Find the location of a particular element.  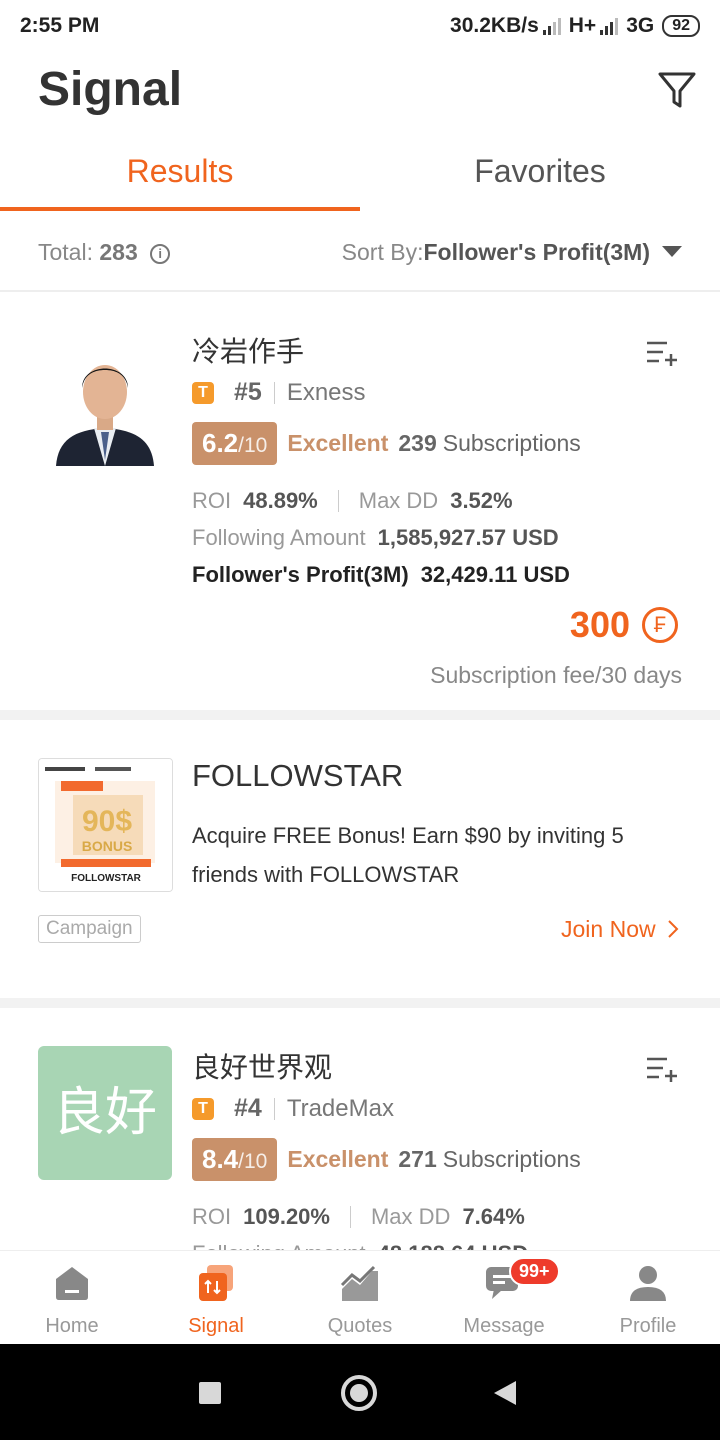

rank-row: T #4 TradeMax is located at coordinates (293, 1108).